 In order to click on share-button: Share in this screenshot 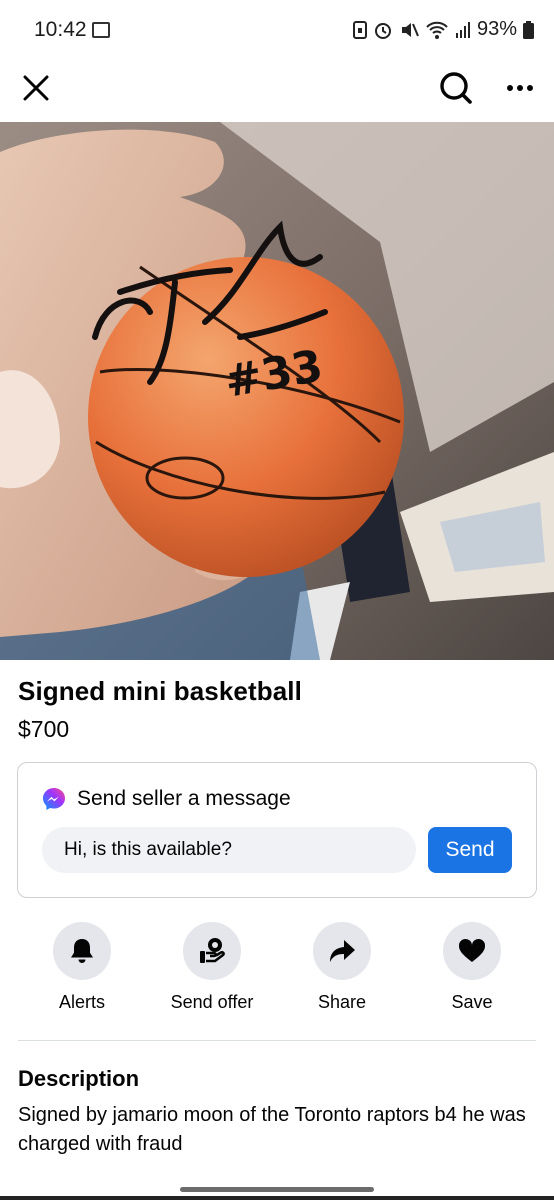, I will do `click(342, 967)`.